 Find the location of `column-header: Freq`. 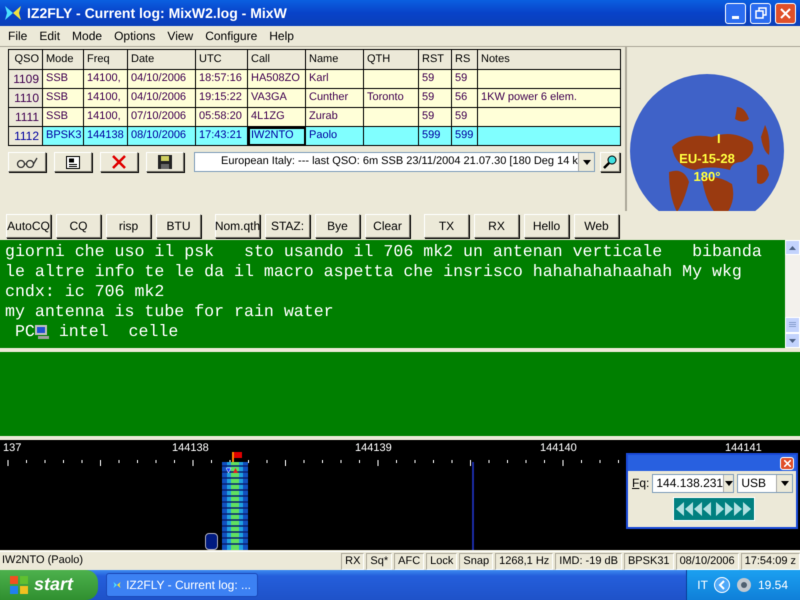

column-header: Freq is located at coordinates (106, 60).